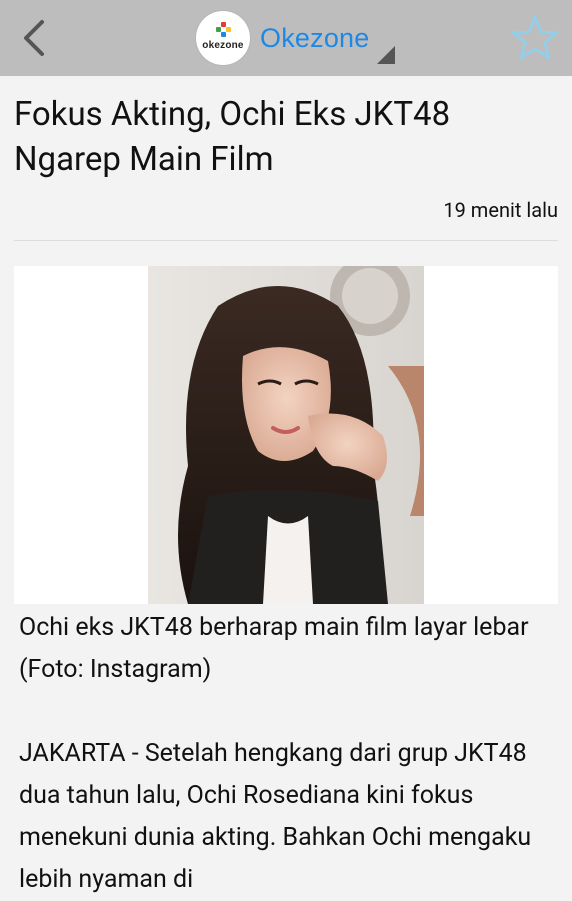  Describe the element at coordinates (223, 45) in the screenshot. I see `logo-text: okezone` at that location.